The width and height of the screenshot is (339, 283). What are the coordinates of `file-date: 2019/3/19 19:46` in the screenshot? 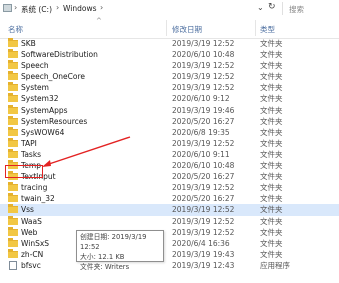 It's located at (203, 110).